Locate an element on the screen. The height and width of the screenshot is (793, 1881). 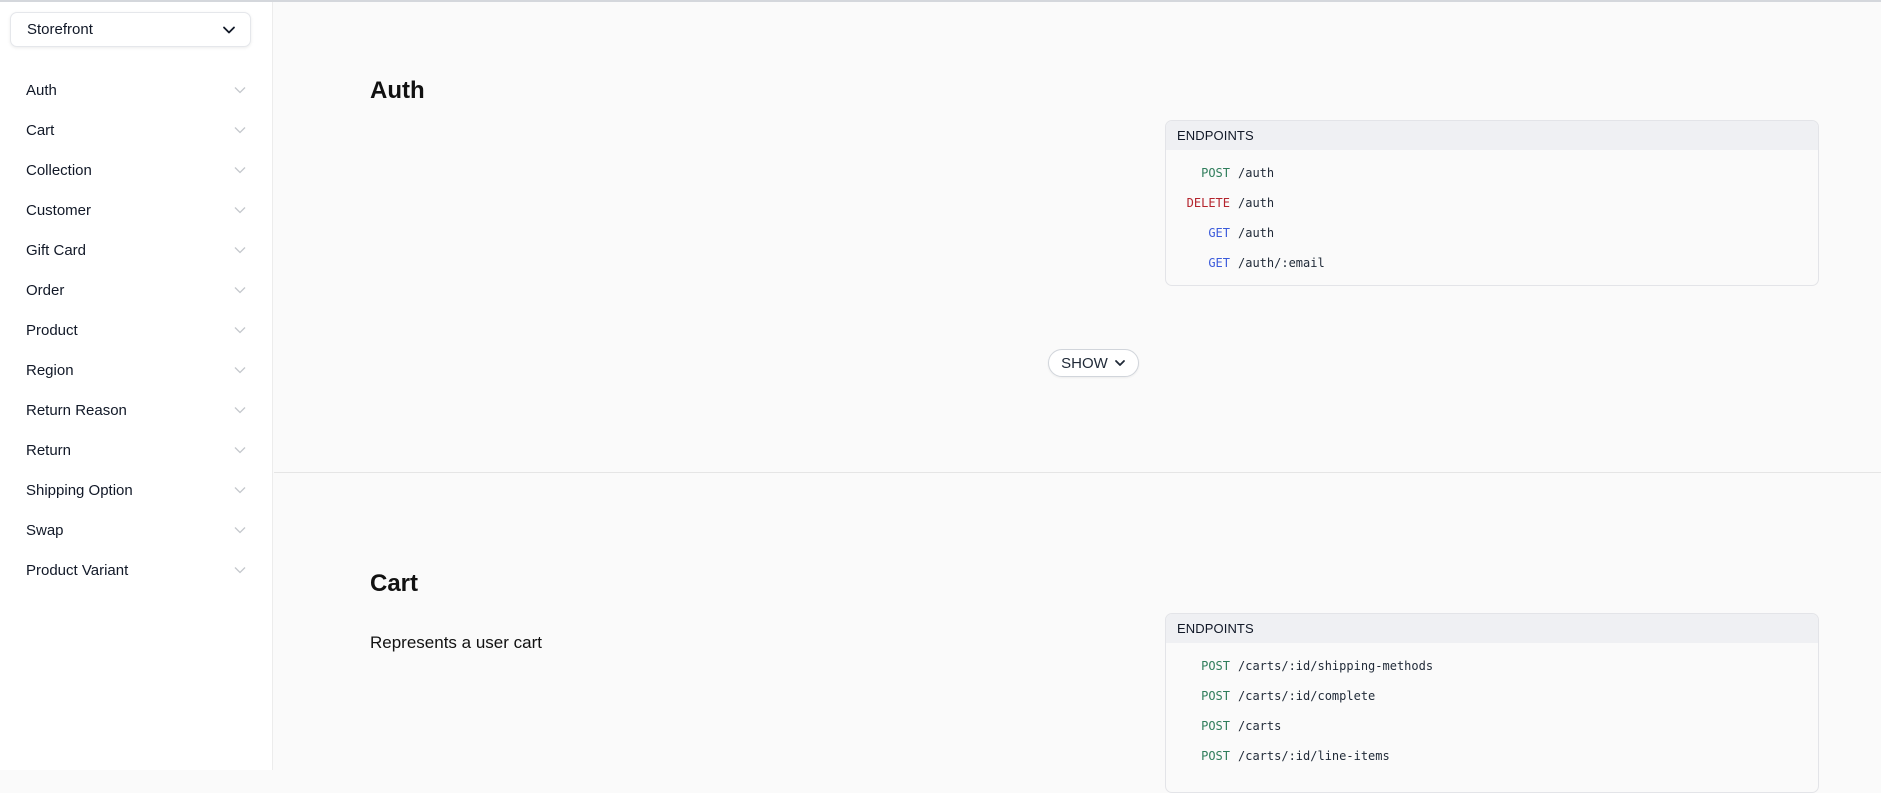
endpoint-path: /carts/:id/complete is located at coordinates (1307, 696).